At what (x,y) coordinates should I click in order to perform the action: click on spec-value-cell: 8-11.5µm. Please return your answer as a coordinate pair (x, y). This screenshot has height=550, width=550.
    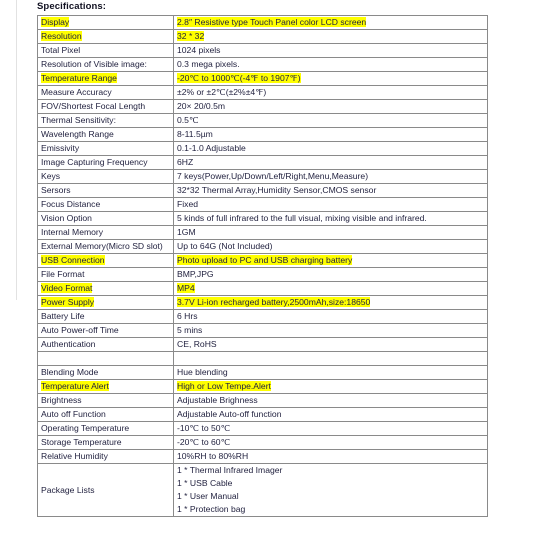
    Looking at the image, I should click on (330, 134).